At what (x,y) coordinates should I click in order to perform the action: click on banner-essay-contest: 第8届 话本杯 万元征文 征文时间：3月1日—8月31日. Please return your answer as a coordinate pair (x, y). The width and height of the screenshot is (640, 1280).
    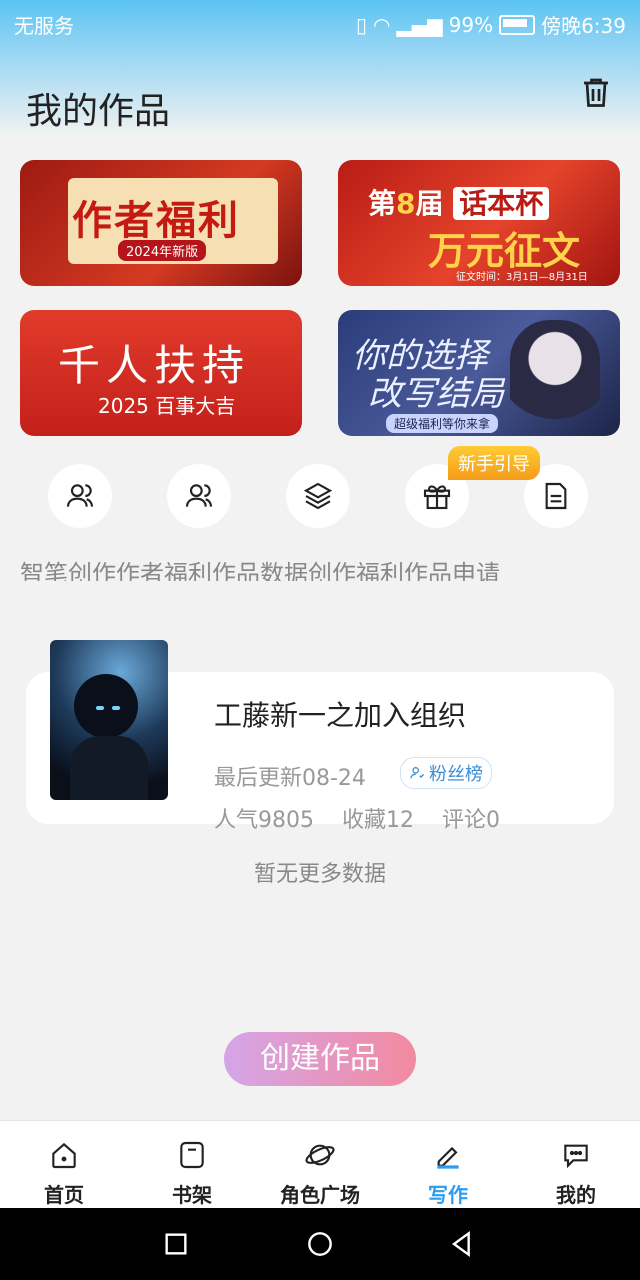
    Looking at the image, I should click on (479, 223).